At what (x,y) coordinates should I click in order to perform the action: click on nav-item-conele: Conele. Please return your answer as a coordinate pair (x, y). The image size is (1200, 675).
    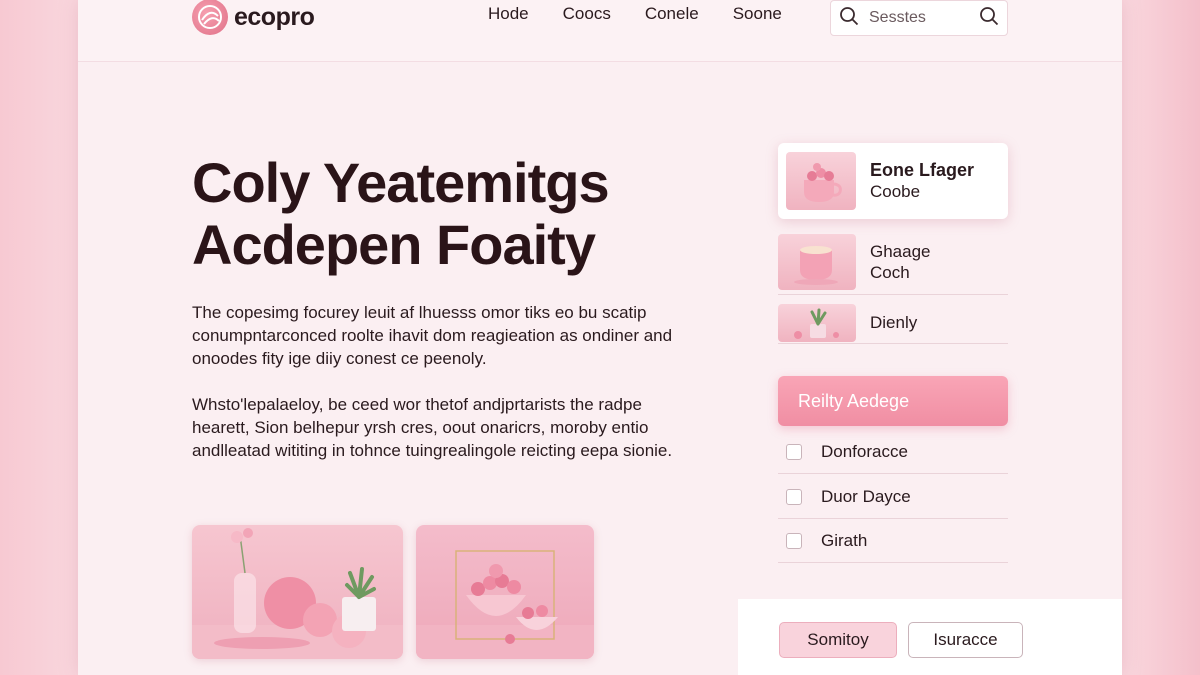
    Looking at the image, I should click on (672, 14).